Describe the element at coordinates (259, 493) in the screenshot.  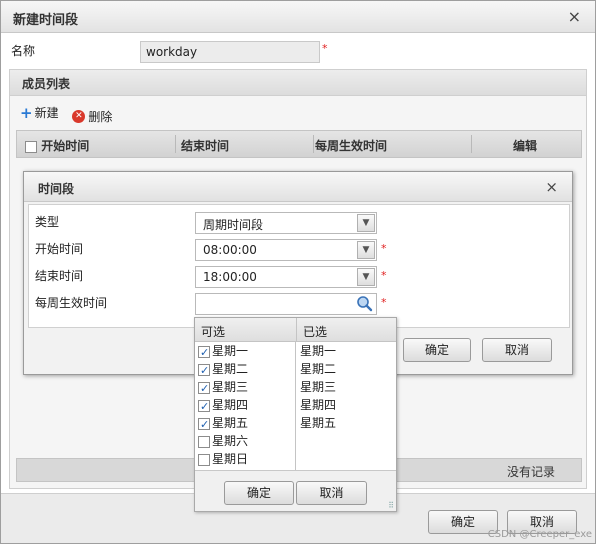
I see `picker-ok-button: 确定` at that location.